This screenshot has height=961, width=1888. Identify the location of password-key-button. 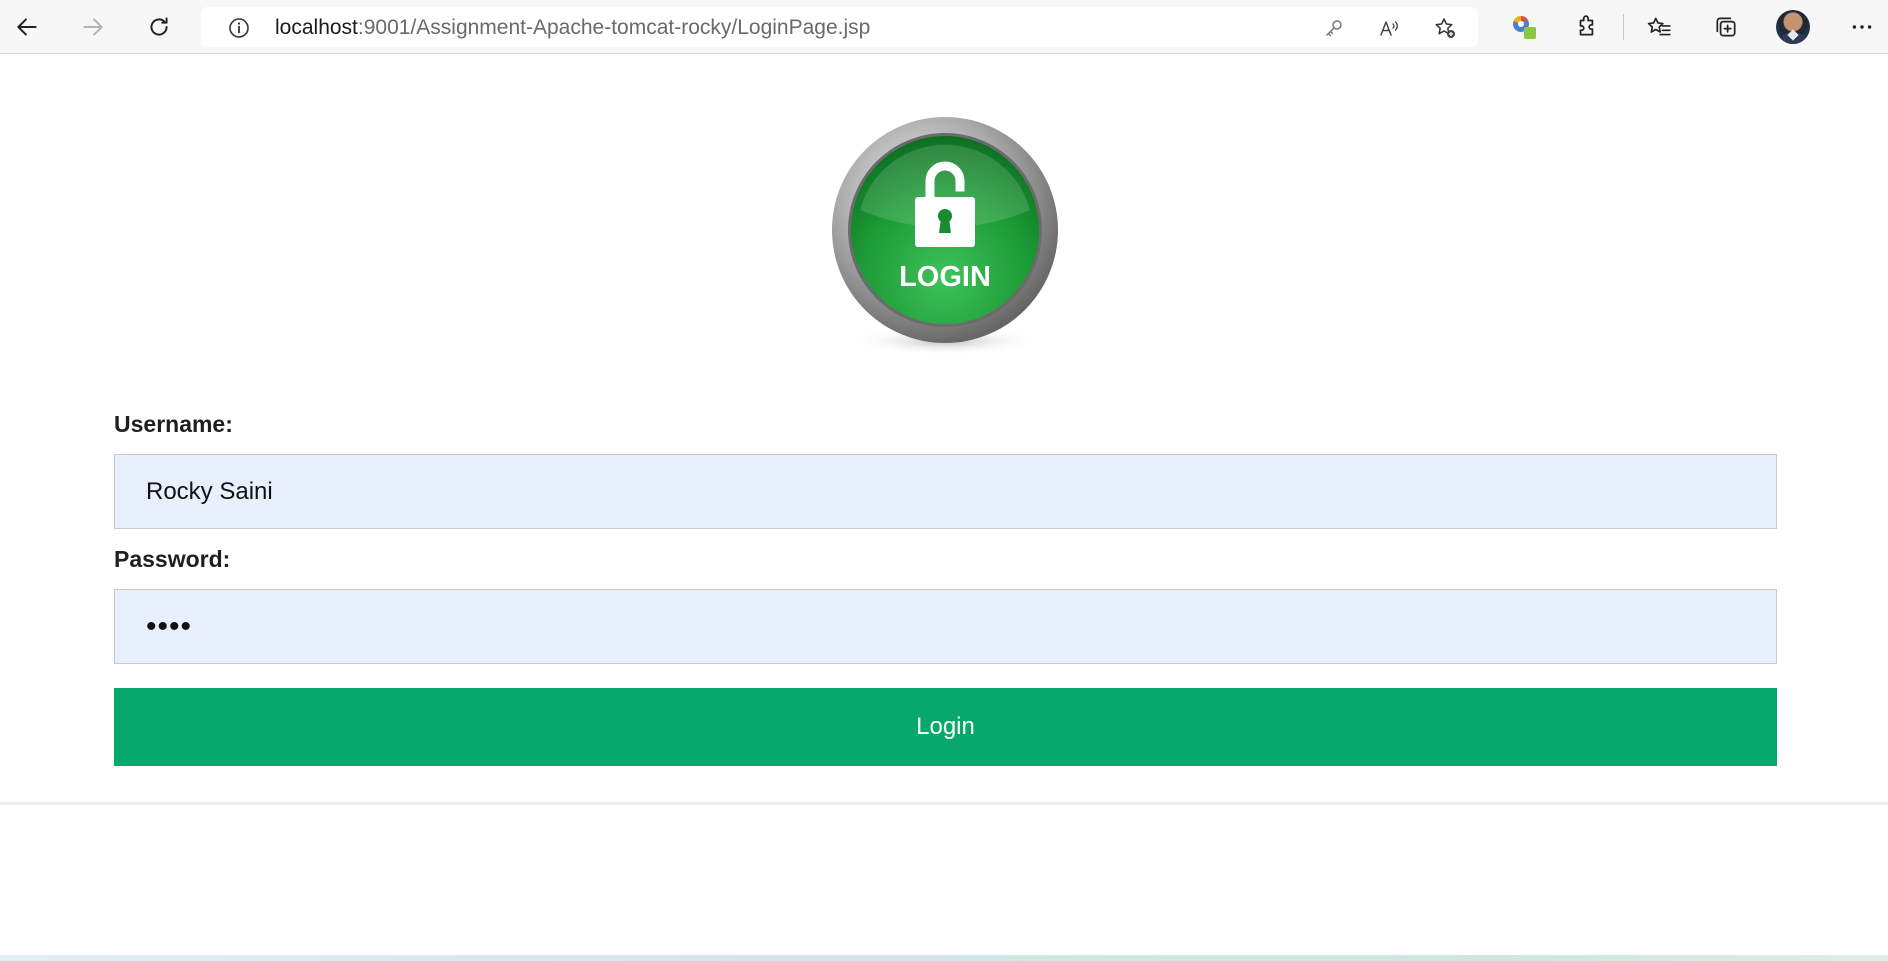
(1334, 28).